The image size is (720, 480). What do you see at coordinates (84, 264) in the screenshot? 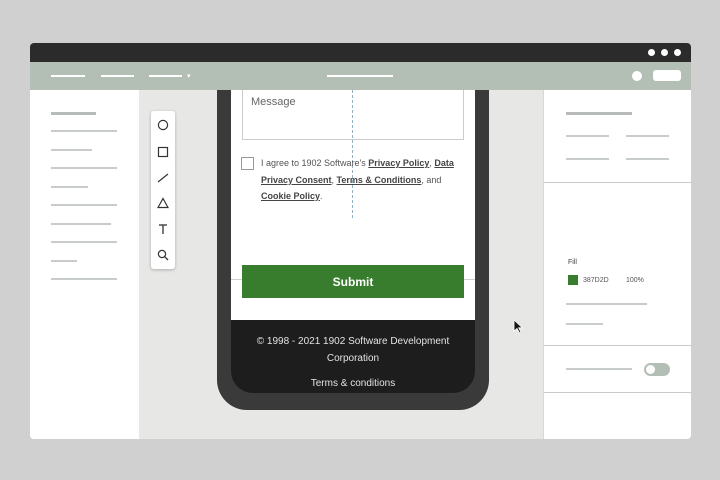
I see `layers-panel` at bounding box center [84, 264].